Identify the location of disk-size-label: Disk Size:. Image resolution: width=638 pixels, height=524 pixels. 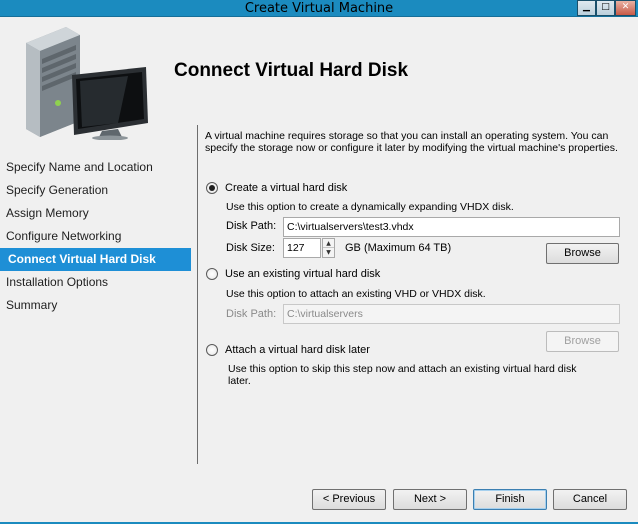
(250, 248).